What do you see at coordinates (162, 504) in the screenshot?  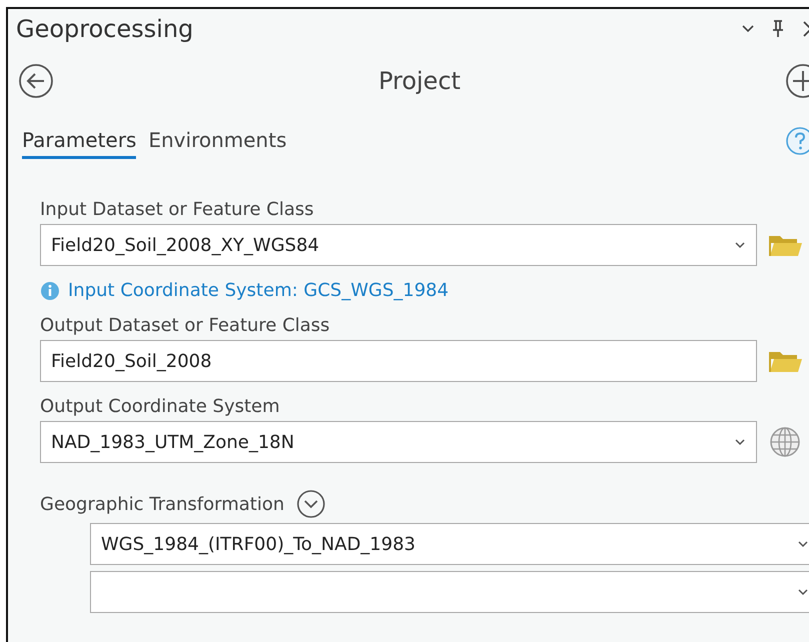 I see `field-label: Geographic Transformation` at bounding box center [162, 504].